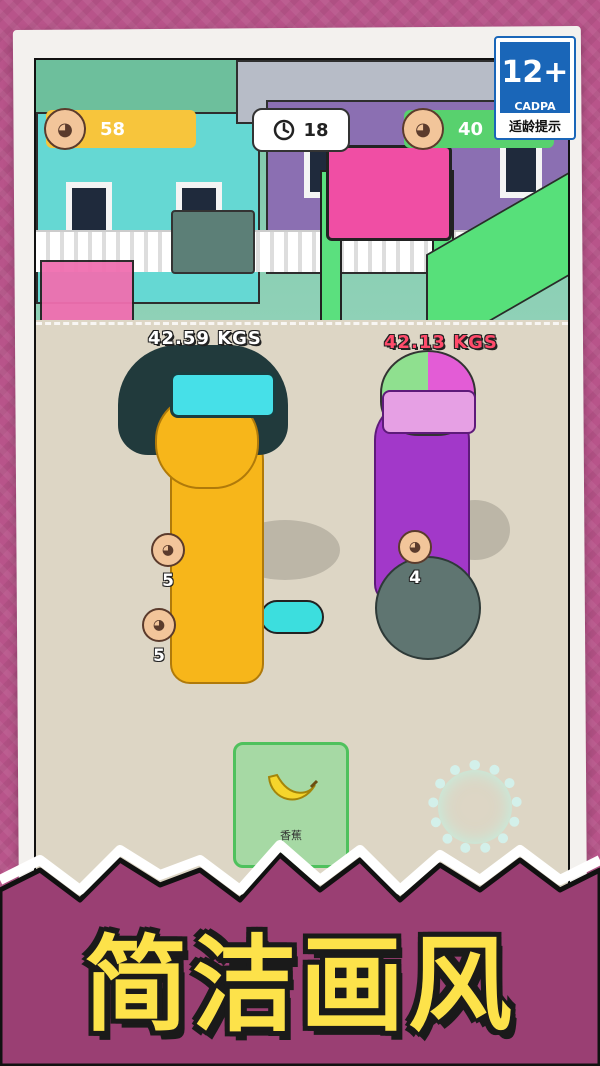  I want to click on pickup-count: 4, so click(415, 578).